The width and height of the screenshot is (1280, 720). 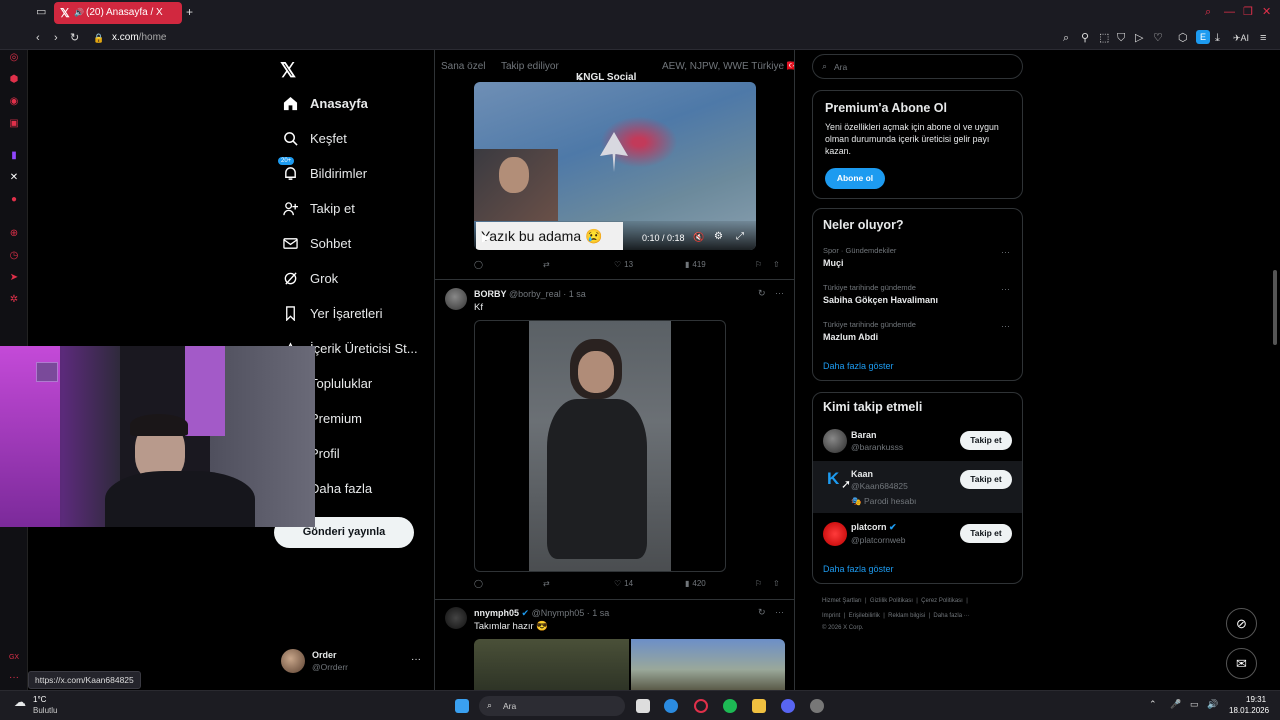 I want to click on suggested-user-name: Kaan, so click(x=862, y=474).